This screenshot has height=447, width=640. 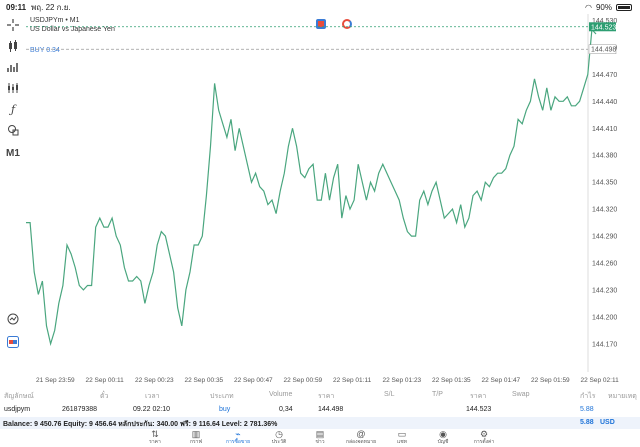 What do you see at coordinates (604, 317) in the screenshot?
I see `y-tick-label: 144.200` at bounding box center [604, 317].